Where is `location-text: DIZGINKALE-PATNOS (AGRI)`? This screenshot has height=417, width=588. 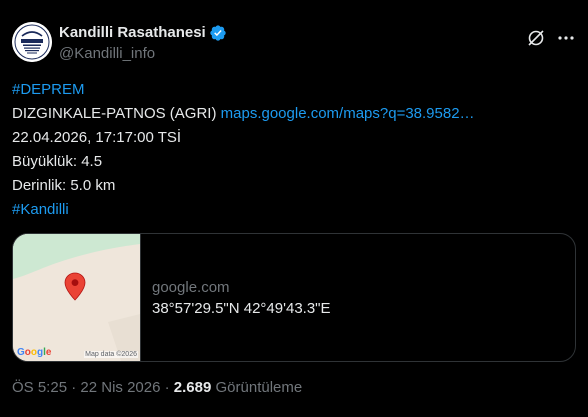
location-text: DIZGINKALE-PATNOS (AGRI) is located at coordinates (114, 113).